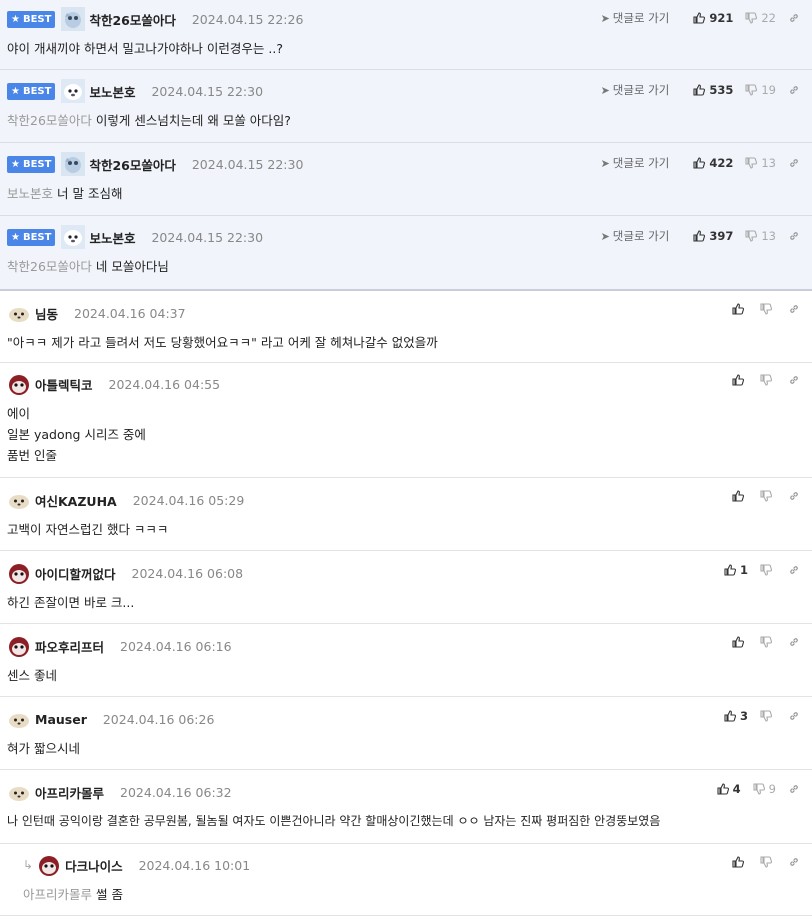 Image resolution: width=812 pixels, height=920 pixels. I want to click on author-nickname: 아틀렉틱코, so click(64, 384).